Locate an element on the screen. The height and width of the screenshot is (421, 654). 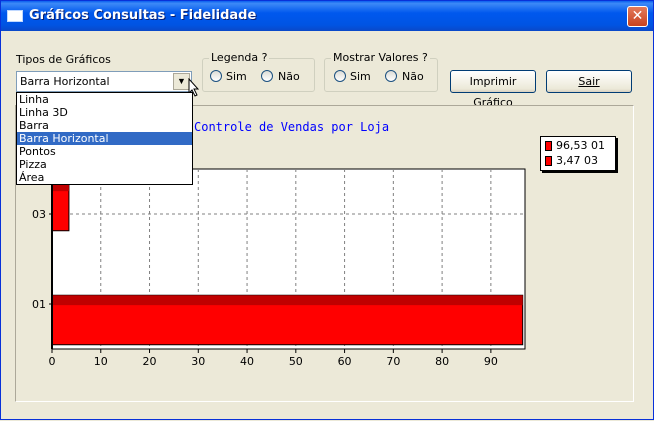
x-tick-label: 40 is located at coordinates (247, 361).